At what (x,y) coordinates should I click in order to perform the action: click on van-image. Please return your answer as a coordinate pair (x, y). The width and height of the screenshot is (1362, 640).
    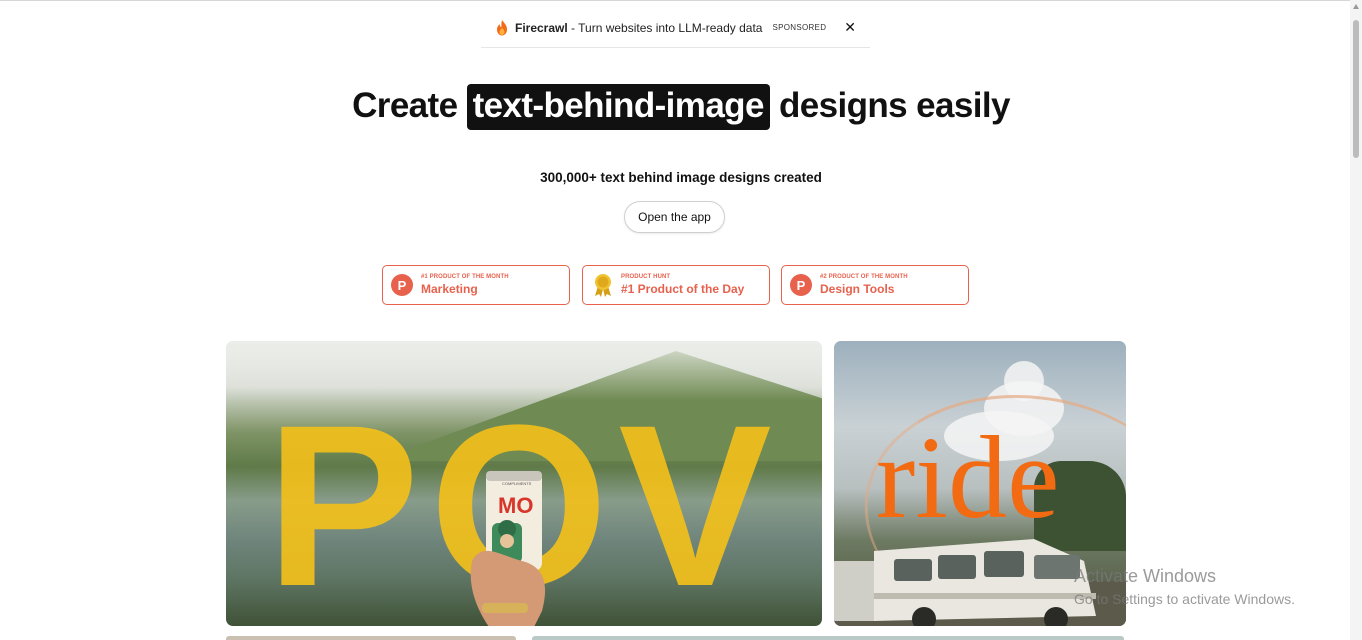
    Looking at the image, I should click on (980, 582).